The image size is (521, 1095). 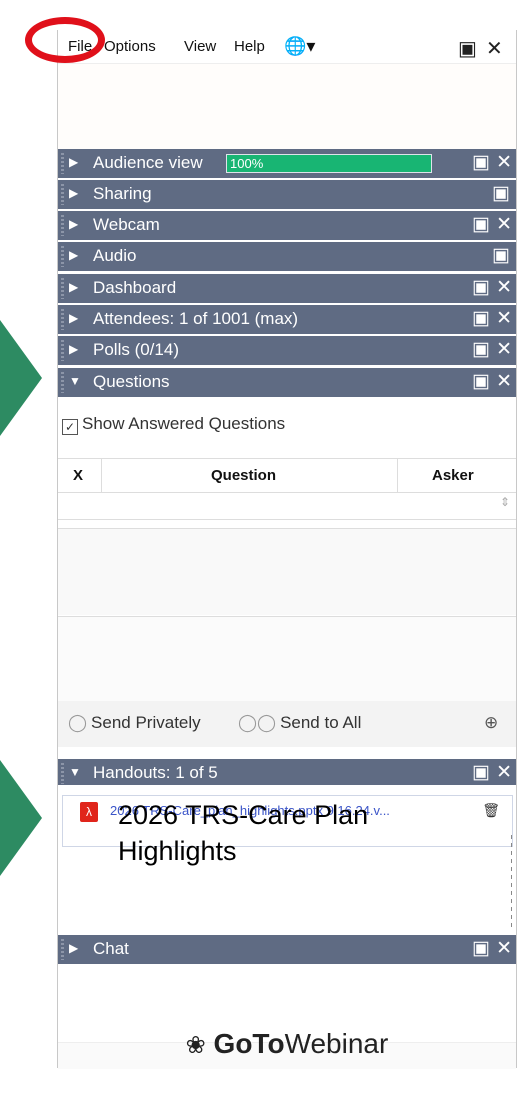 I want to click on menu-bar: File Options View Help 🌐▾ ▣ ✕, so click(x=287, y=46).